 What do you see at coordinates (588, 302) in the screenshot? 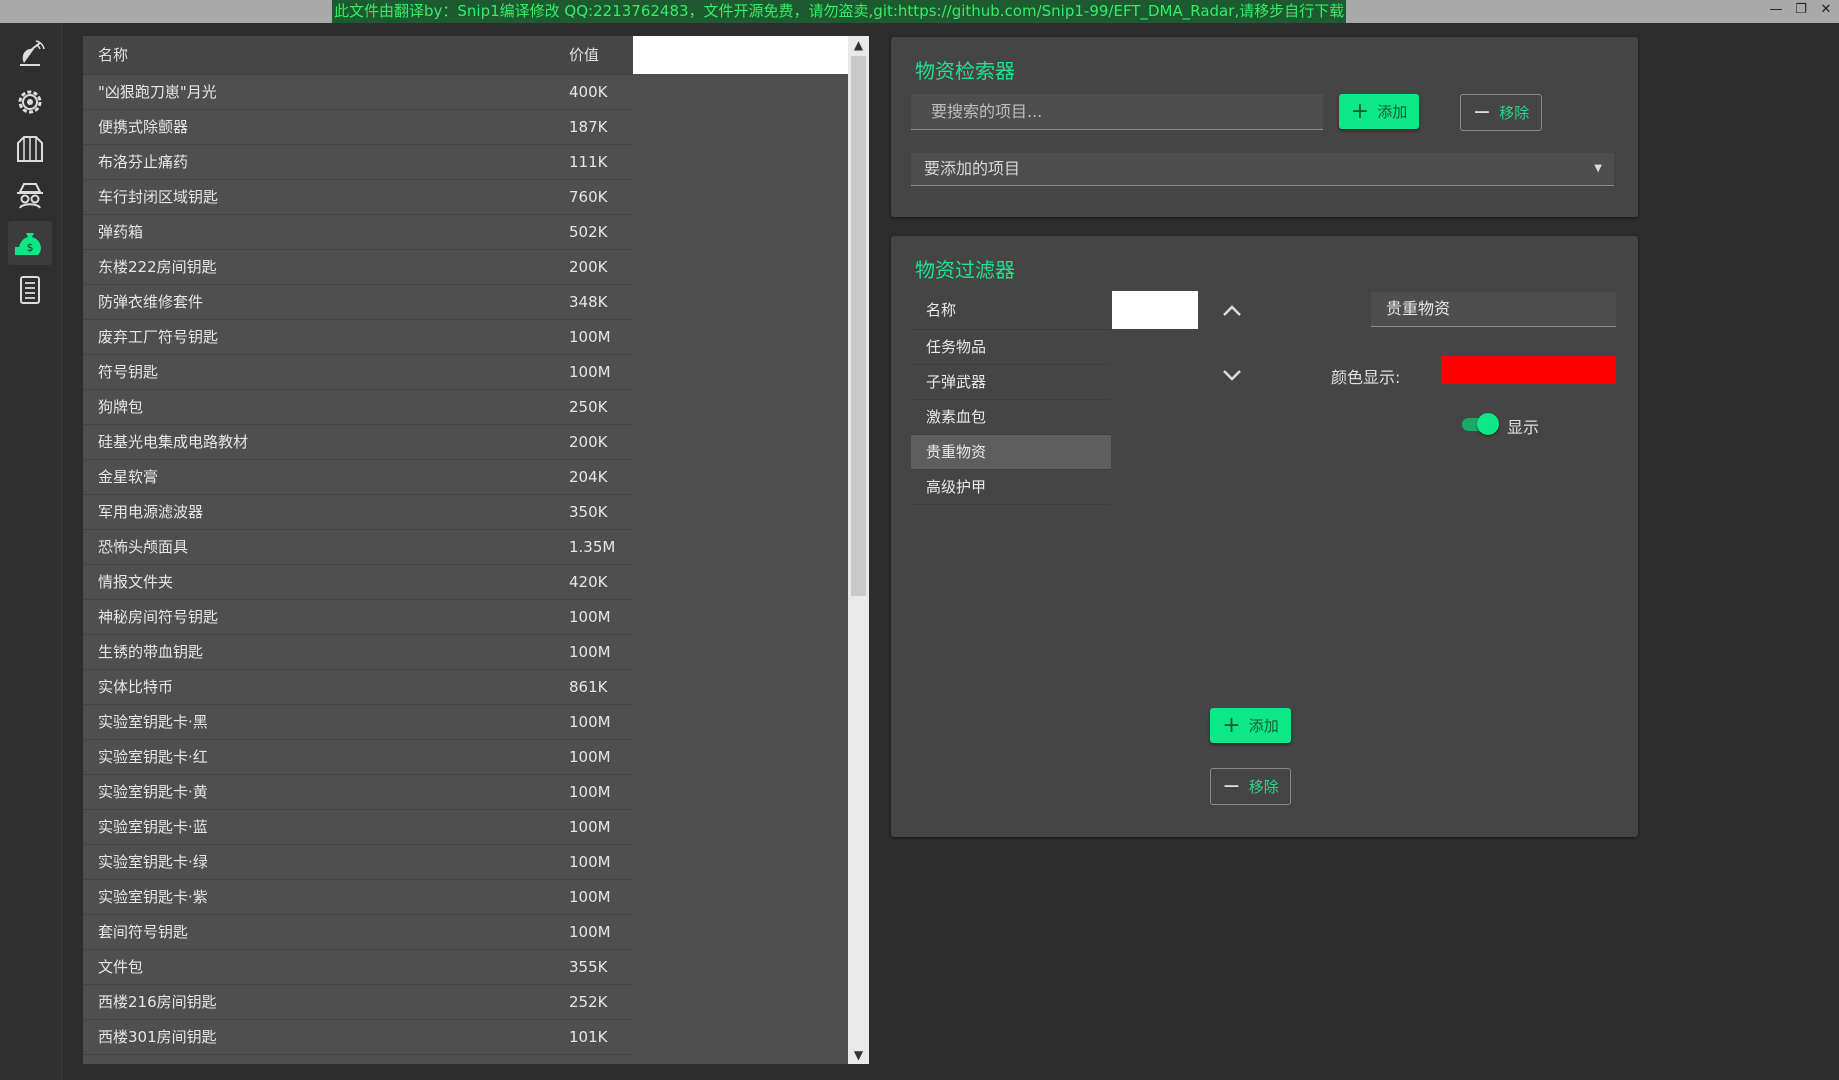
I see `row-value: 348K` at bounding box center [588, 302].